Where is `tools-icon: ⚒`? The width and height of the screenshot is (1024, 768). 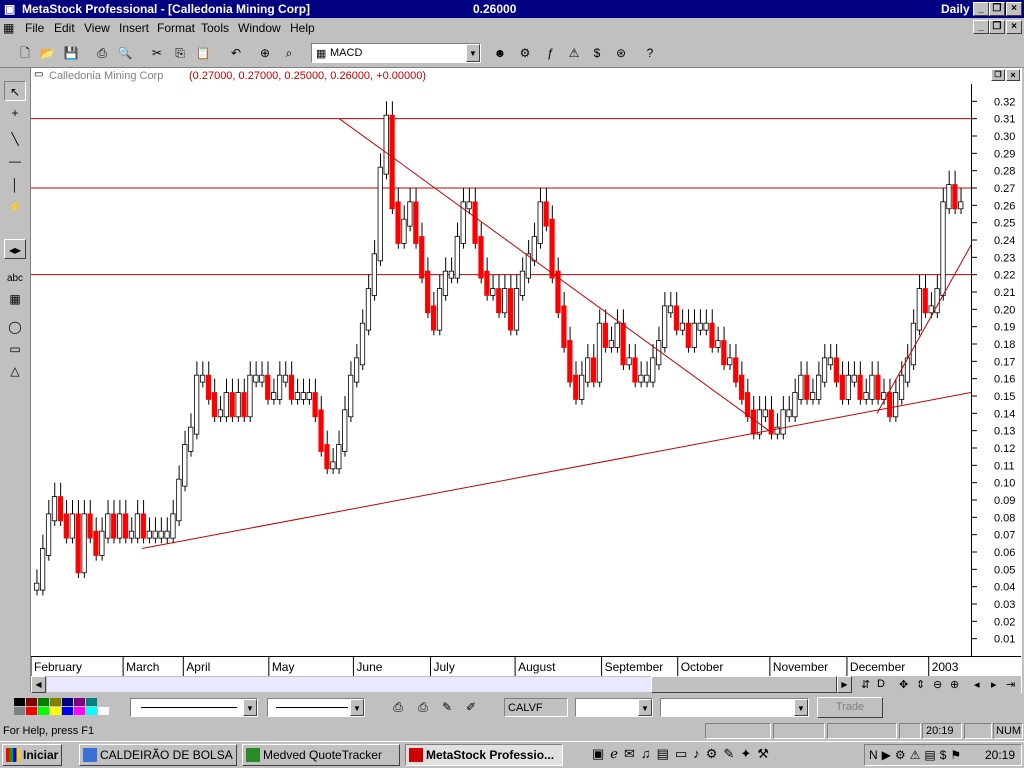
tools-icon: ⚒ is located at coordinates (766, 753).